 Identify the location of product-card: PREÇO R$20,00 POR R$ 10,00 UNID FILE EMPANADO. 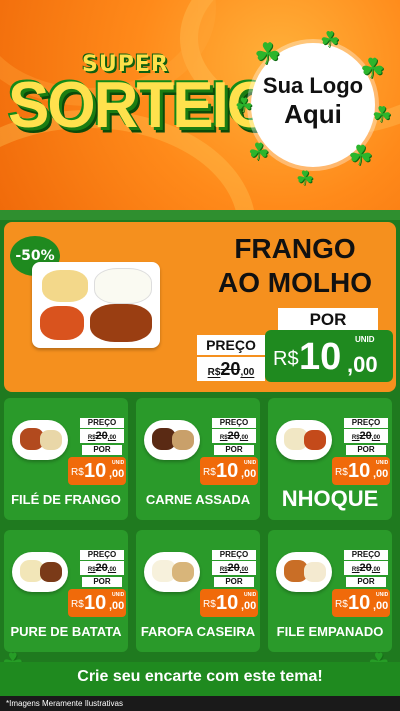
(330, 591).